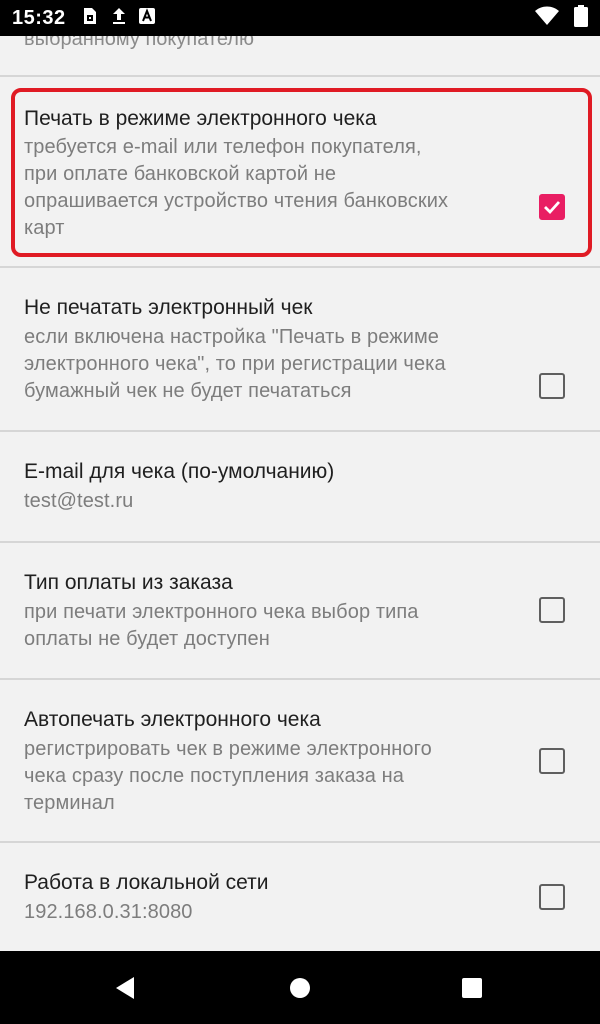 The image size is (600, 1024). Describe the element at coordinates (552, 897) in the screenshot. I see `local-network-checkbox` at that location.